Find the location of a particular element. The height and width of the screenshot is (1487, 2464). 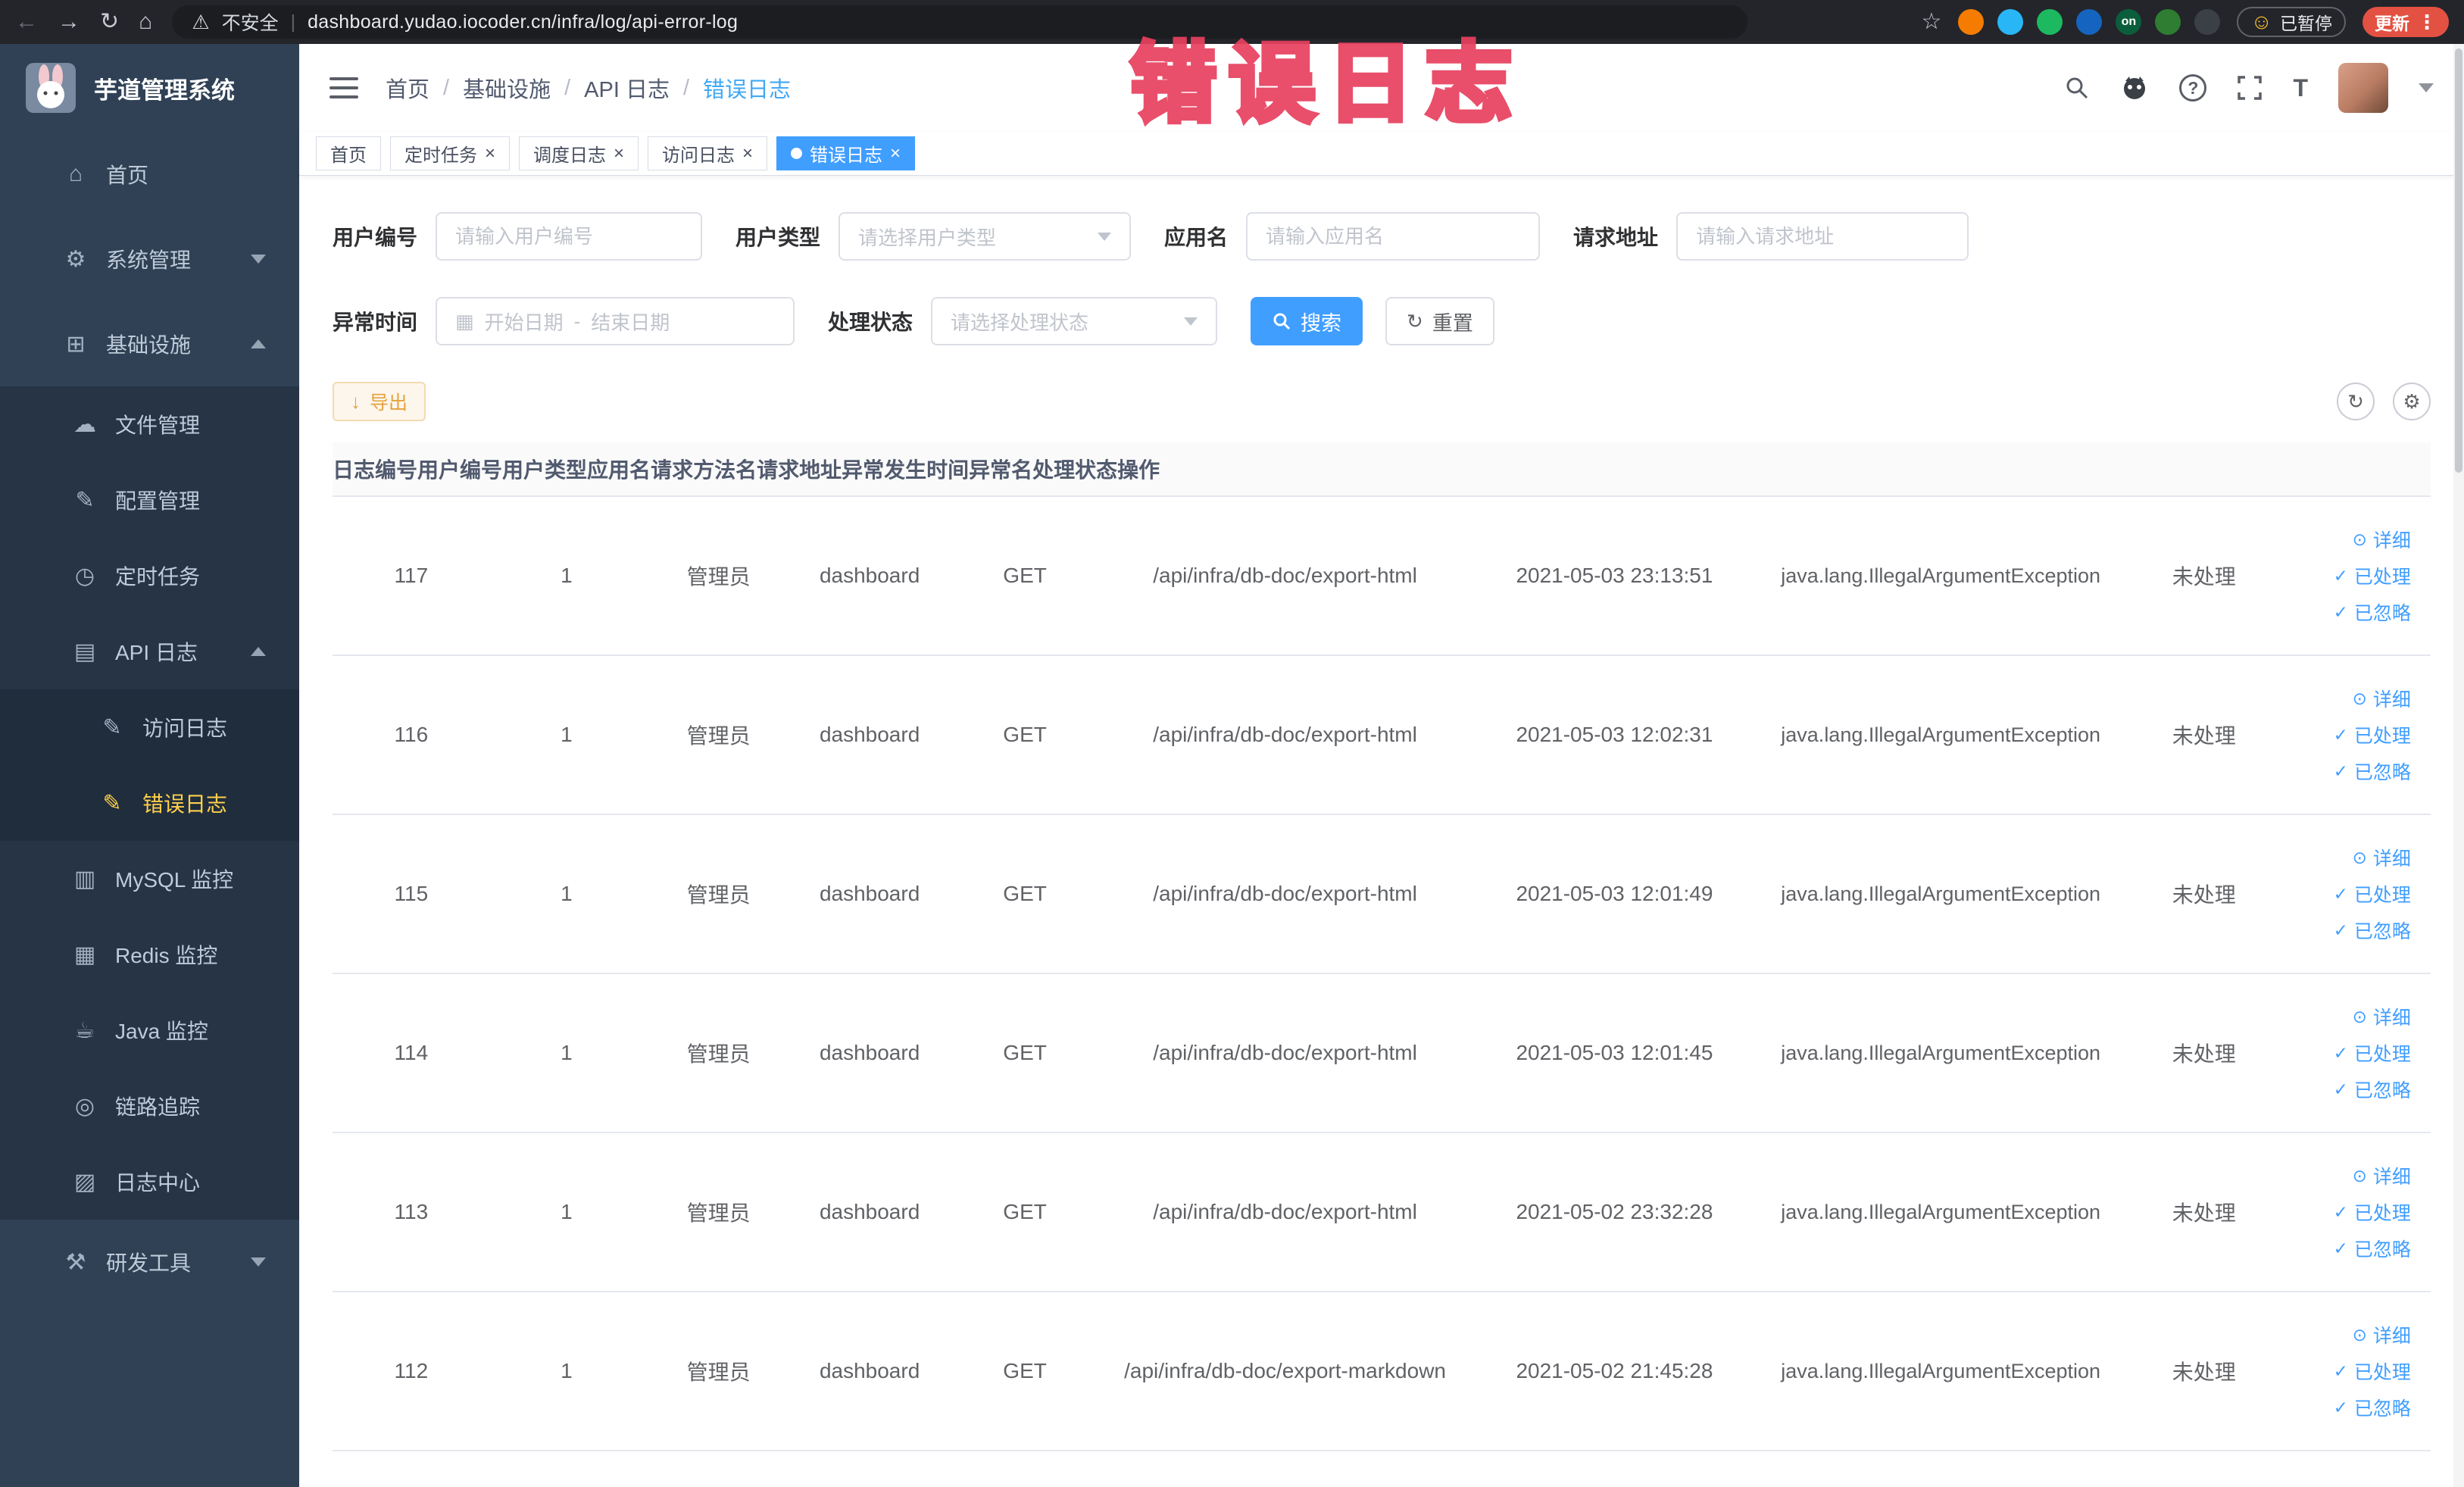

request-url-cell: /api/infra/db-doc/export-html is located at coordinates (1285, 575).